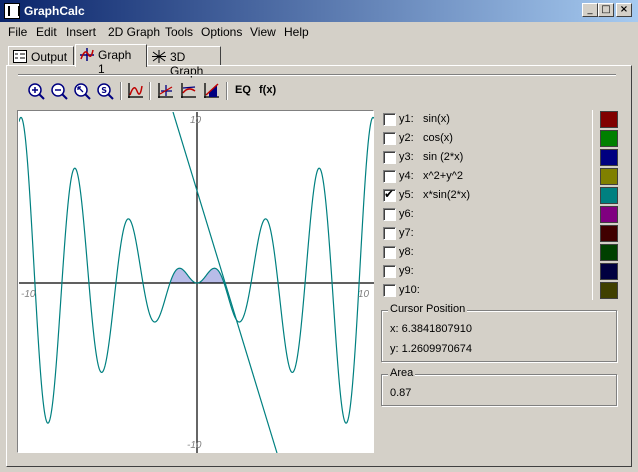 This screenshot has width=638, height=472. I want to click on x-max-label: 10, so click(364, 294).